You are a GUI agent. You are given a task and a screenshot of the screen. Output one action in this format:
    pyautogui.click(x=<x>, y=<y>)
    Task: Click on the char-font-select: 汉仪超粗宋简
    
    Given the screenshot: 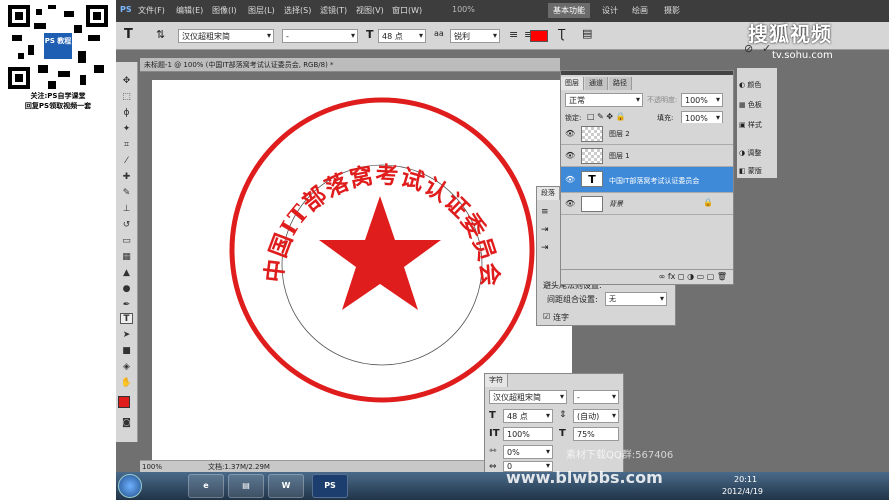 What is the action you would take?
    pyautogui.click(x=528, y=397)
    